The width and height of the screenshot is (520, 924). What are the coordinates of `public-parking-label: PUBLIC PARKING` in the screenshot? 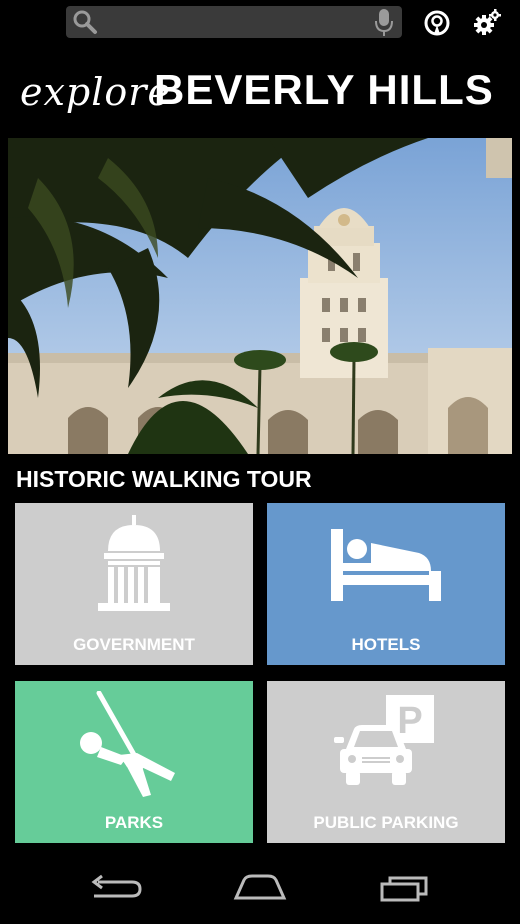 It's located at (386, 822).